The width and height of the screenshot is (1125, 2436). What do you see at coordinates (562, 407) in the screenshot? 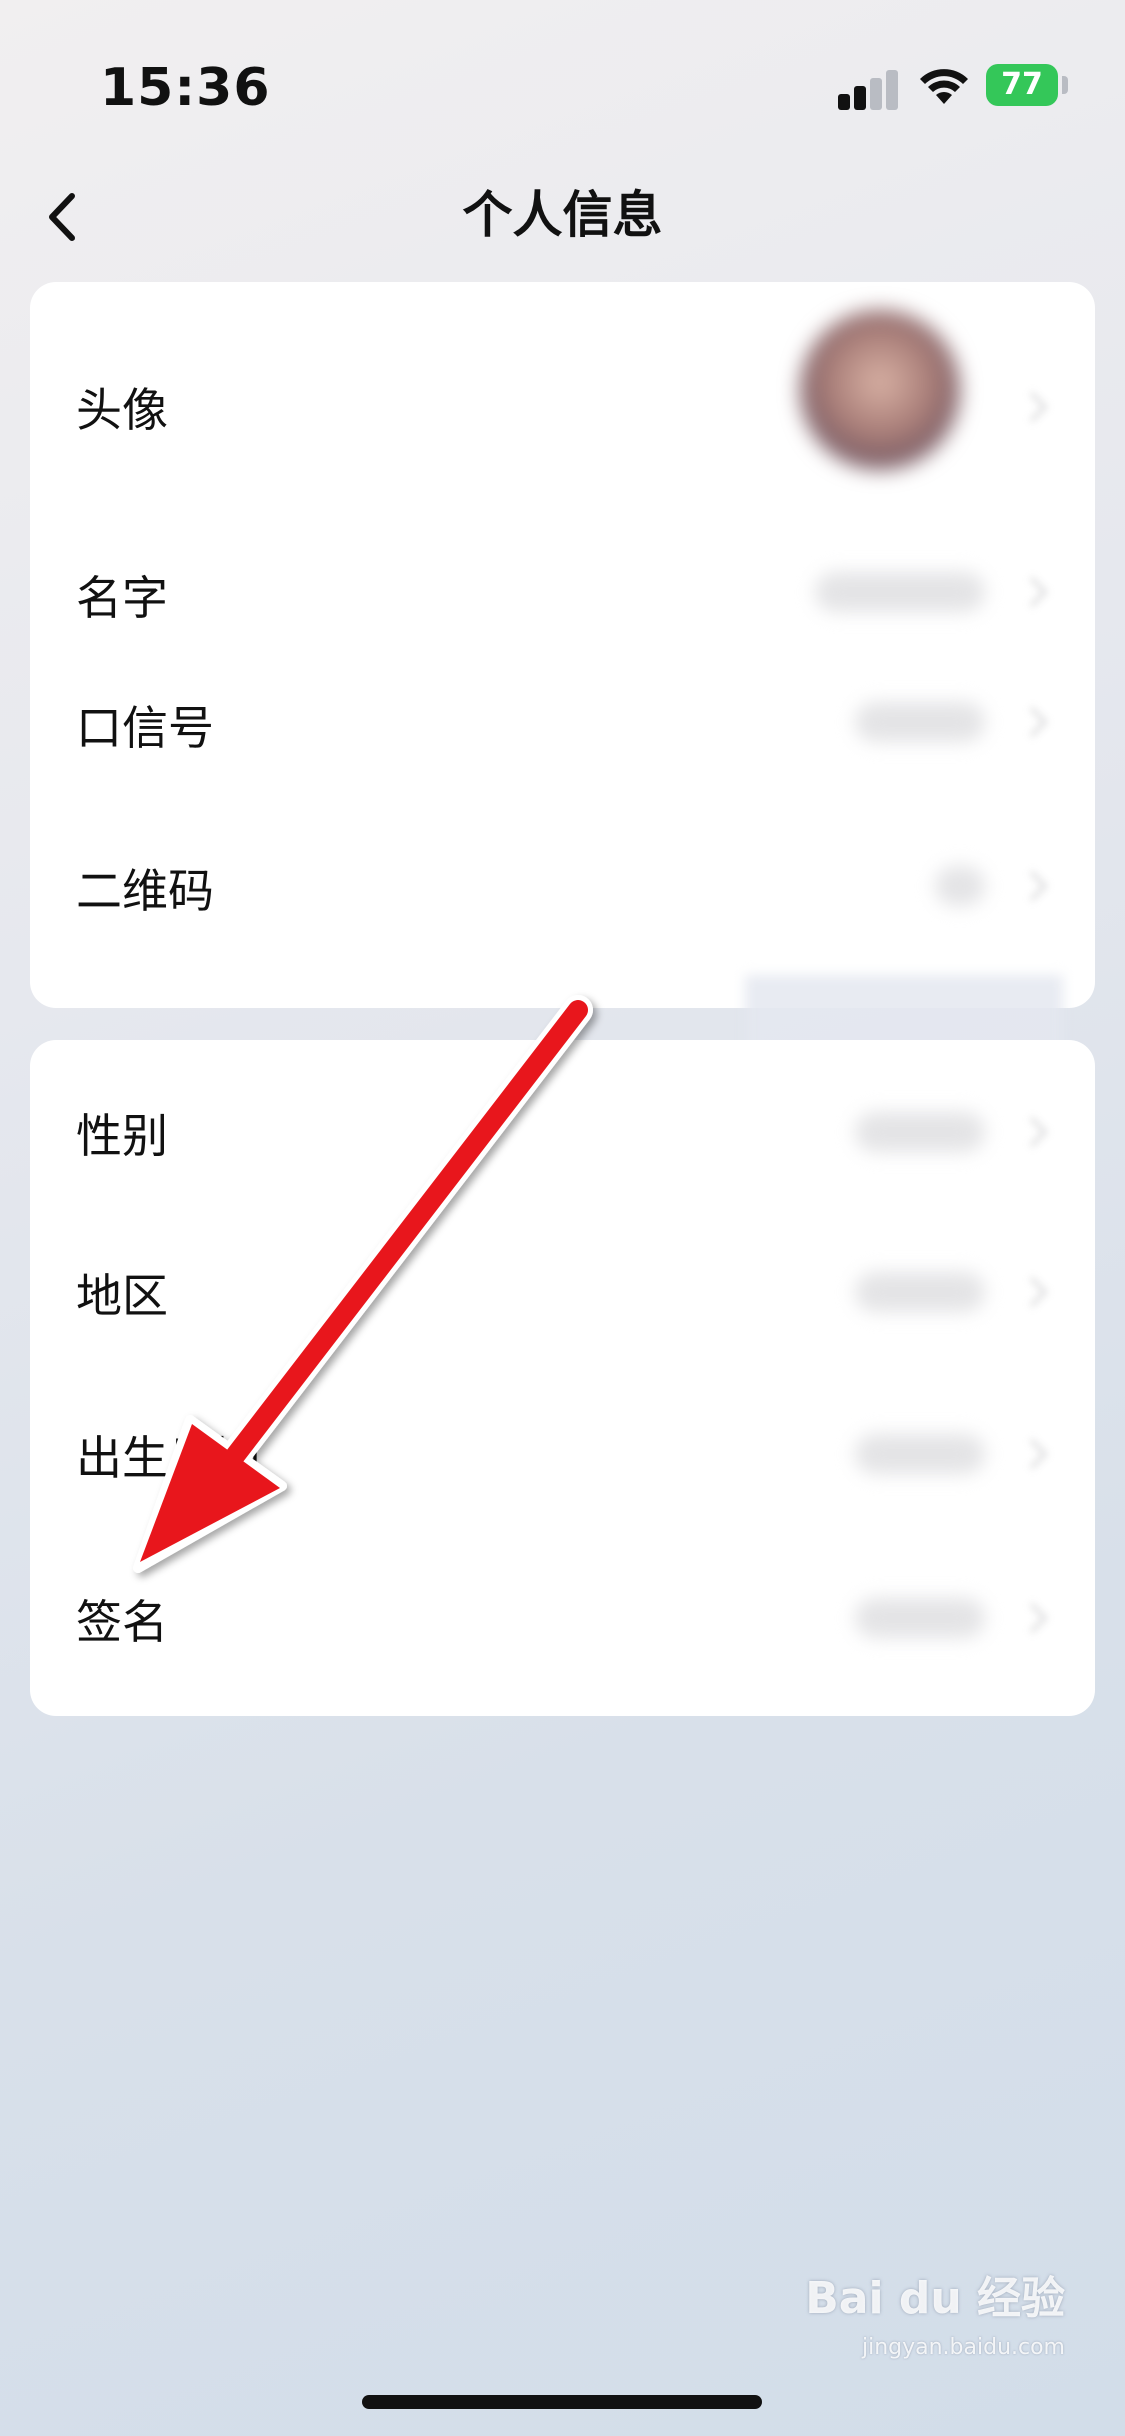
I see `row-avatar: 头像` at bounding box center [562, 407].